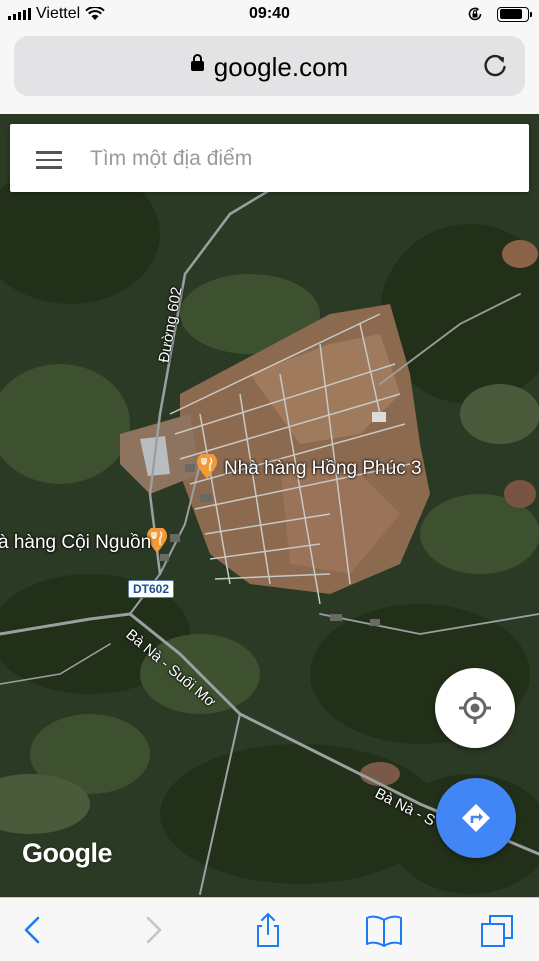 This screenshot has width=539, height=961. What do you see at coordinates (49, 160) in the screenshot?
I see `menu-icon` at bounding box center [49, 160].